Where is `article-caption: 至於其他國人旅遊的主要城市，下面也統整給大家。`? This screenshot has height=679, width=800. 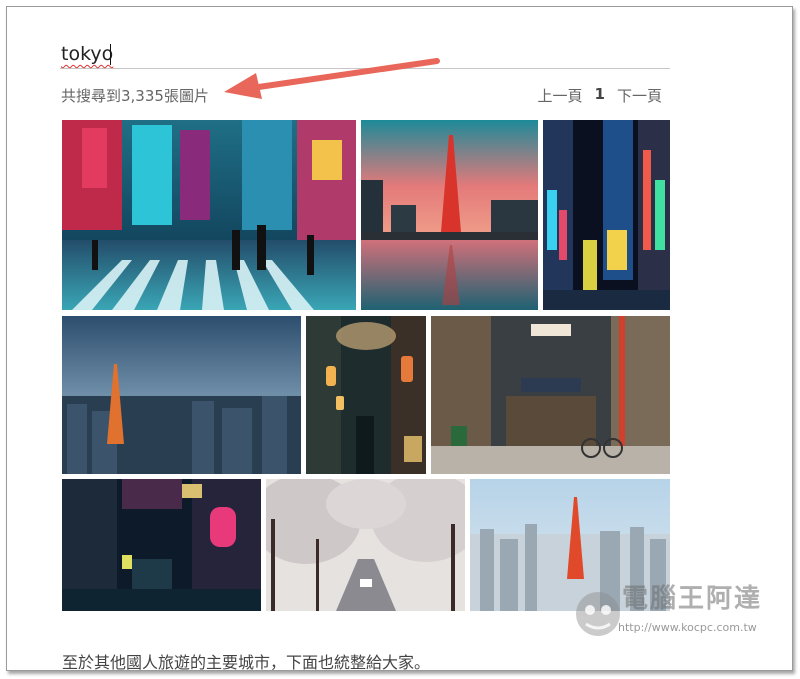 article-caption: 至於其他國人旅遊的主要城市，下面也統整給大家。 is located at coordinates (246, 662).